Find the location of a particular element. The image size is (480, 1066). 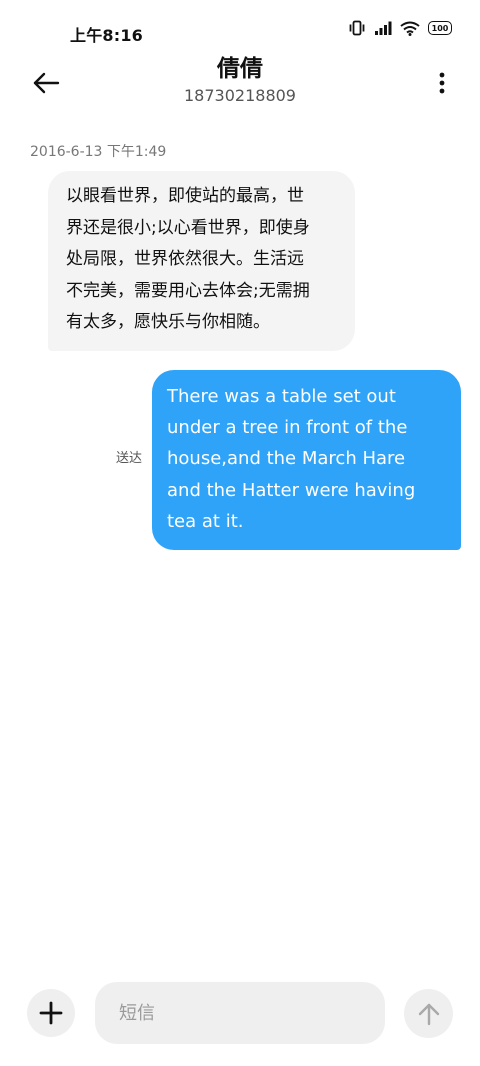

contact-name: 倩倩 is located at coordinates (240, 69).